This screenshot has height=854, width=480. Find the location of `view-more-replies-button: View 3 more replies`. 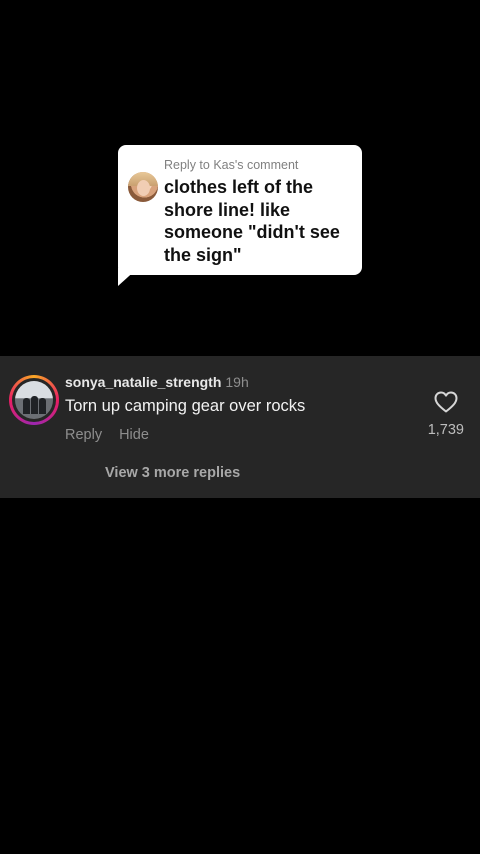

view-more-replies-button: View 3 more replies is located at coordinates (172, 473).